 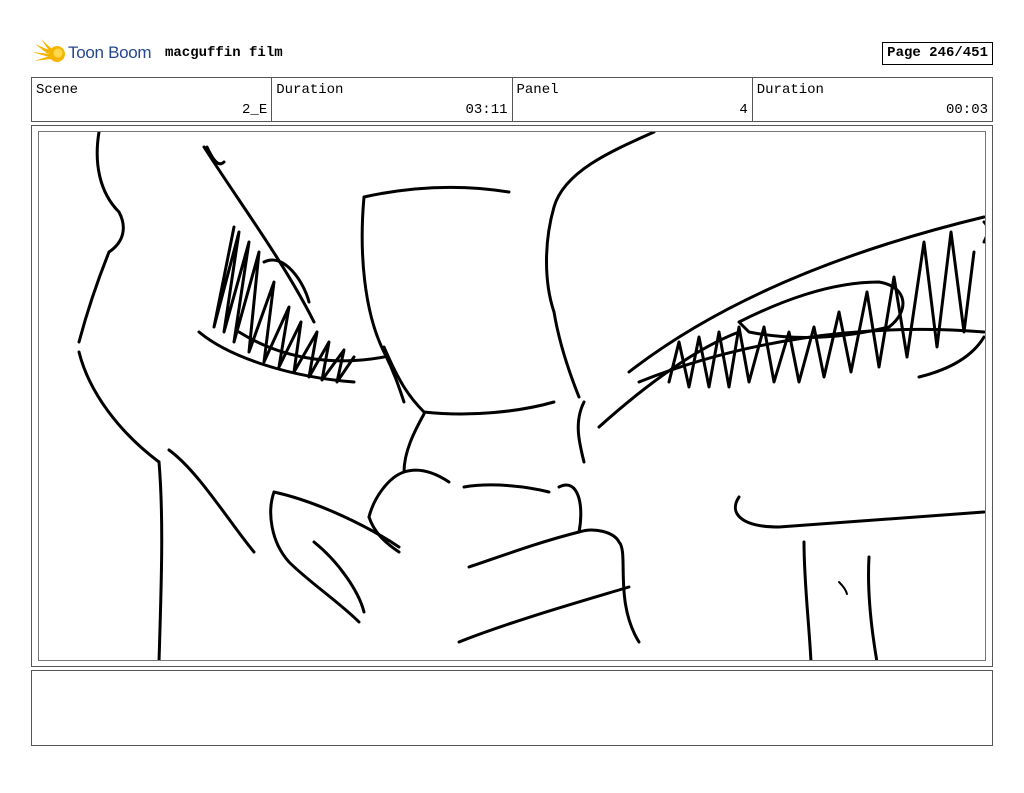 What do you see at coordinates (315, 557) in the screenshot?
I see `claw-hand` at bounding box center [315, 557].